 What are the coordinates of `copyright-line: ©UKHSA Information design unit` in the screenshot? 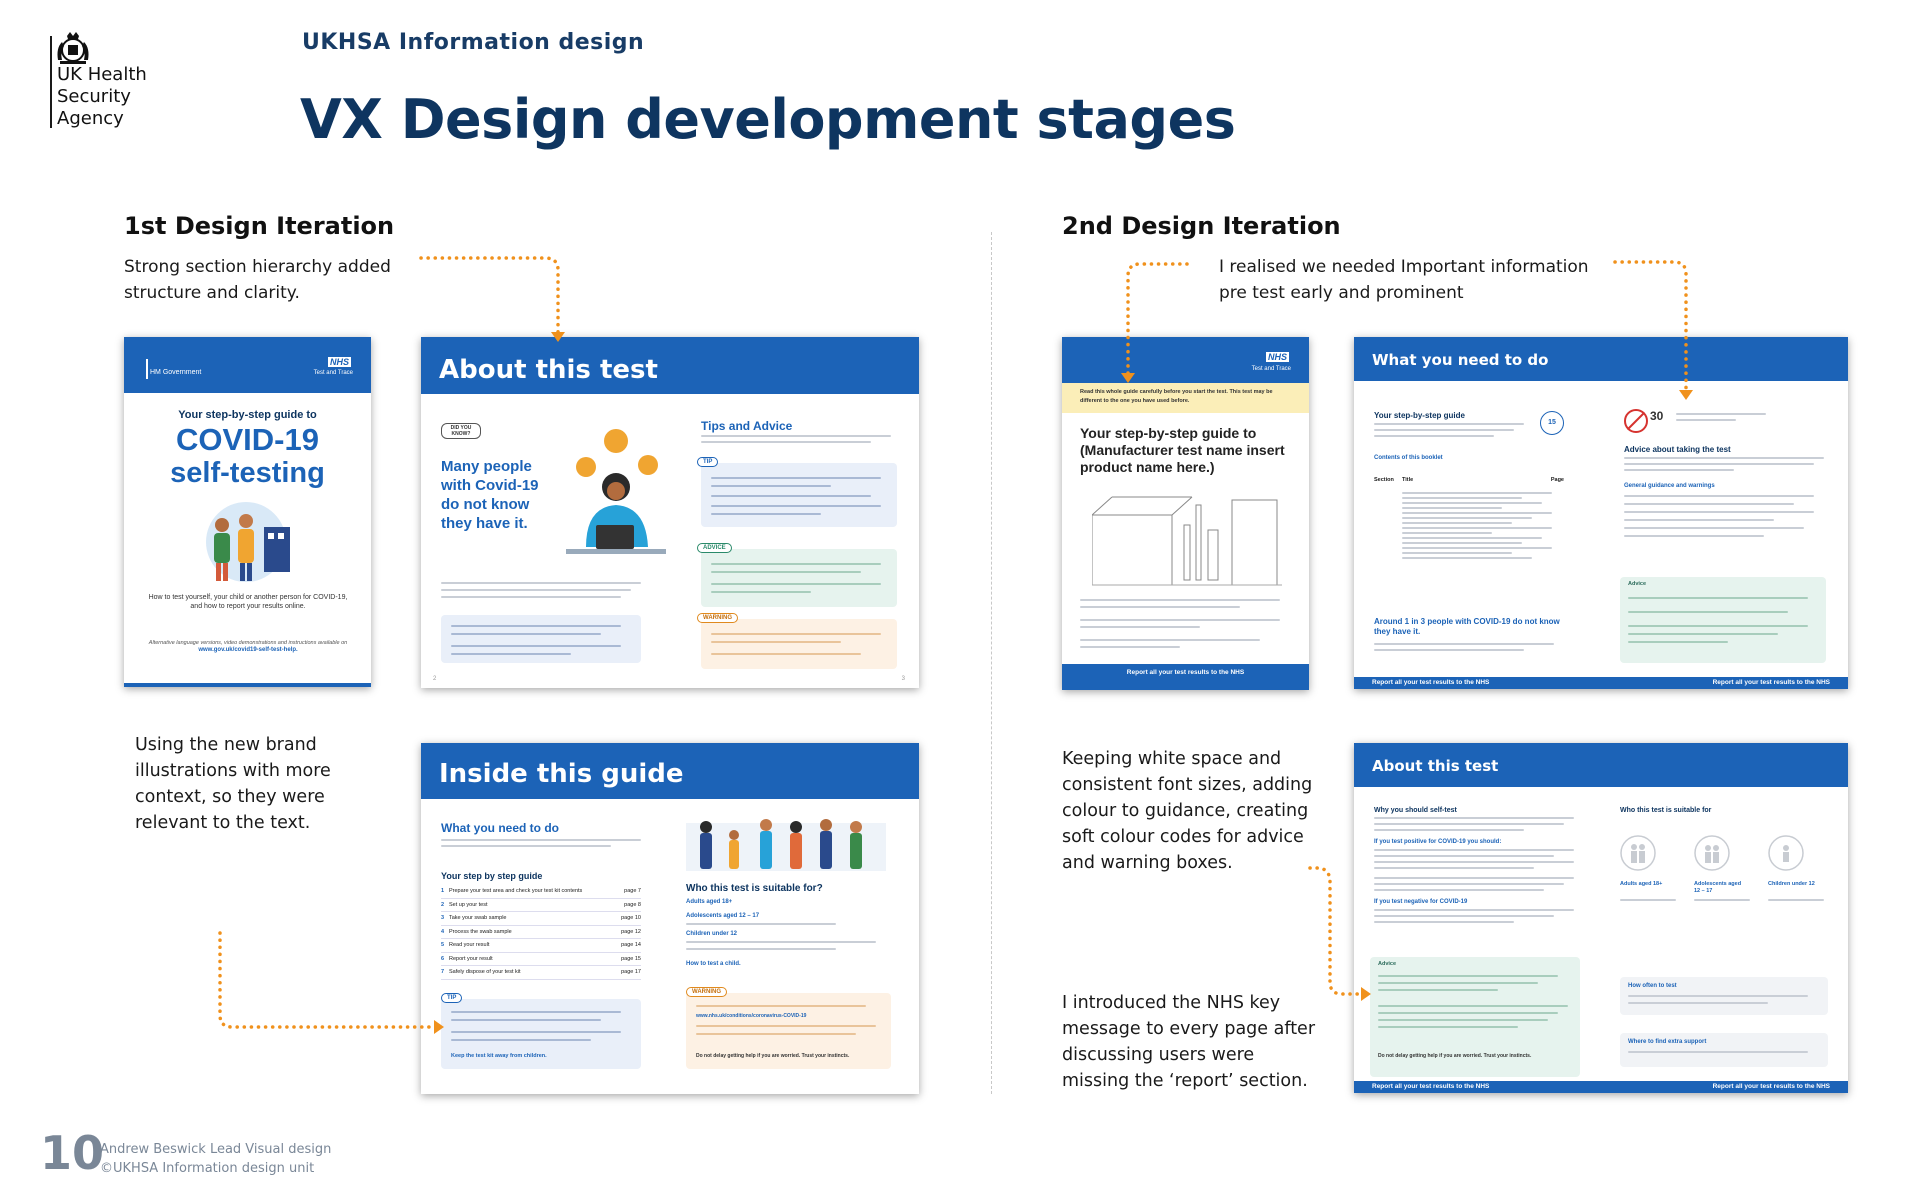 It's located at (207, 1168).